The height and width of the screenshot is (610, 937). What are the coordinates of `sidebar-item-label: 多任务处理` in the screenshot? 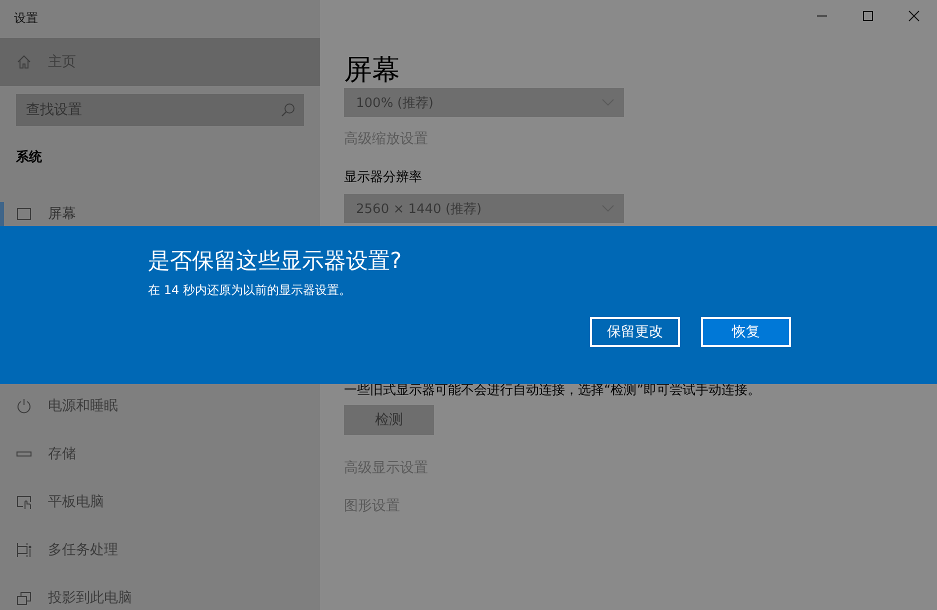 It's located at (83, 550).